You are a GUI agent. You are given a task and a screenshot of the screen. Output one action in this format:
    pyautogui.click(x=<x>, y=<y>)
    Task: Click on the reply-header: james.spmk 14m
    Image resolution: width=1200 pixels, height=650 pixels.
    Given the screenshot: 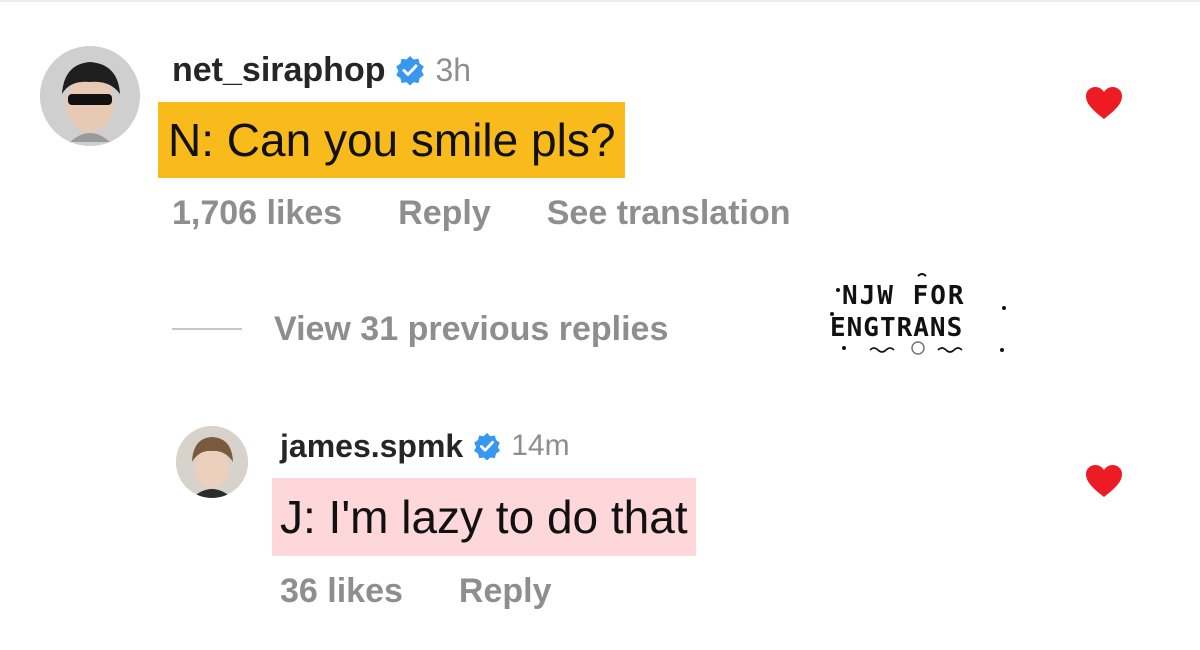 What is the action you would take?
    pyautogui.click(x=425, y=446)
    